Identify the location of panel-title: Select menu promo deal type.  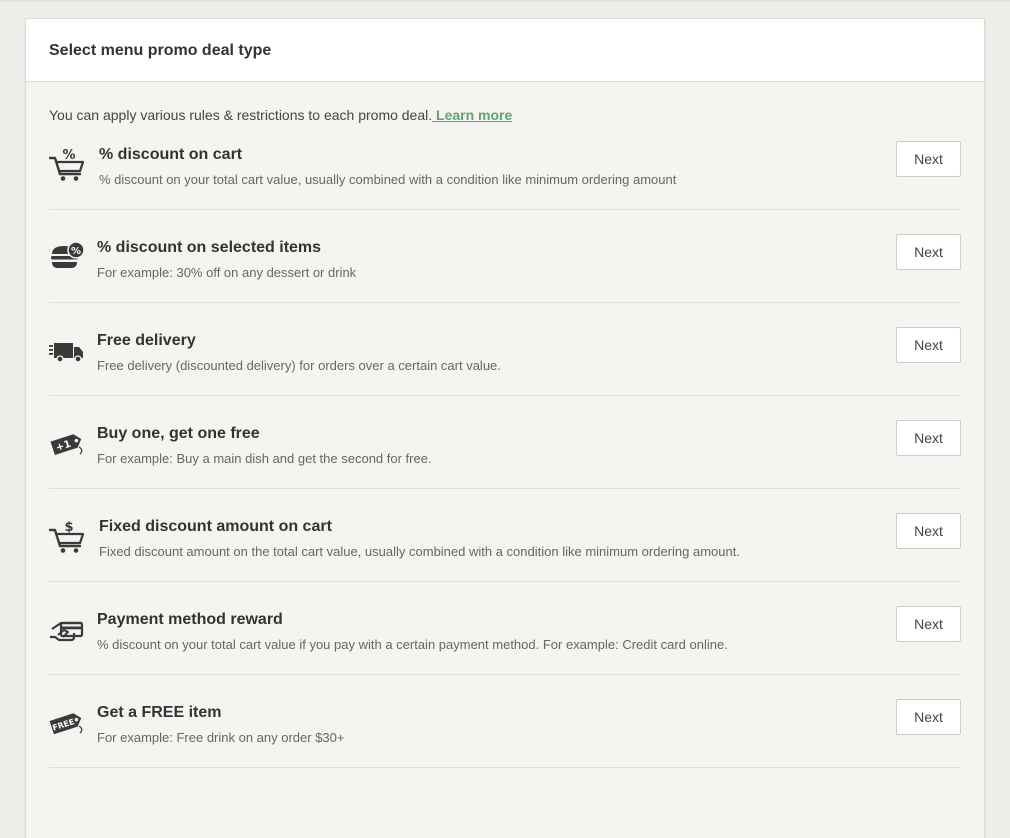
(160, 50).